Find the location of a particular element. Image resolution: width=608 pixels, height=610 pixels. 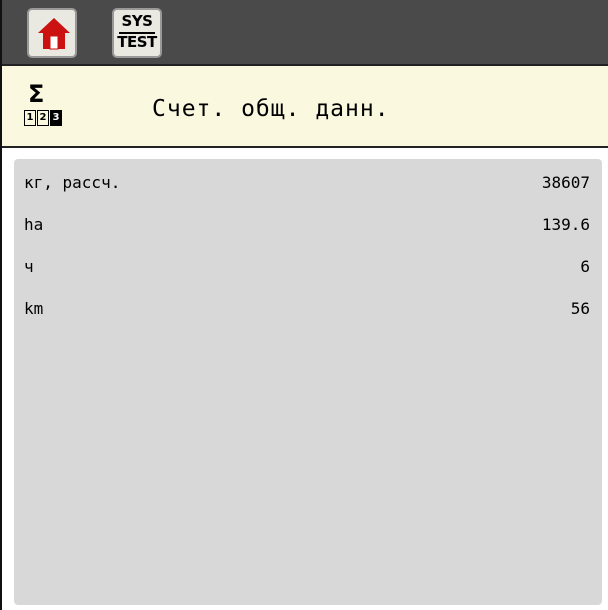

sigma-glyph: Σ is located at coordinates (36, 94).